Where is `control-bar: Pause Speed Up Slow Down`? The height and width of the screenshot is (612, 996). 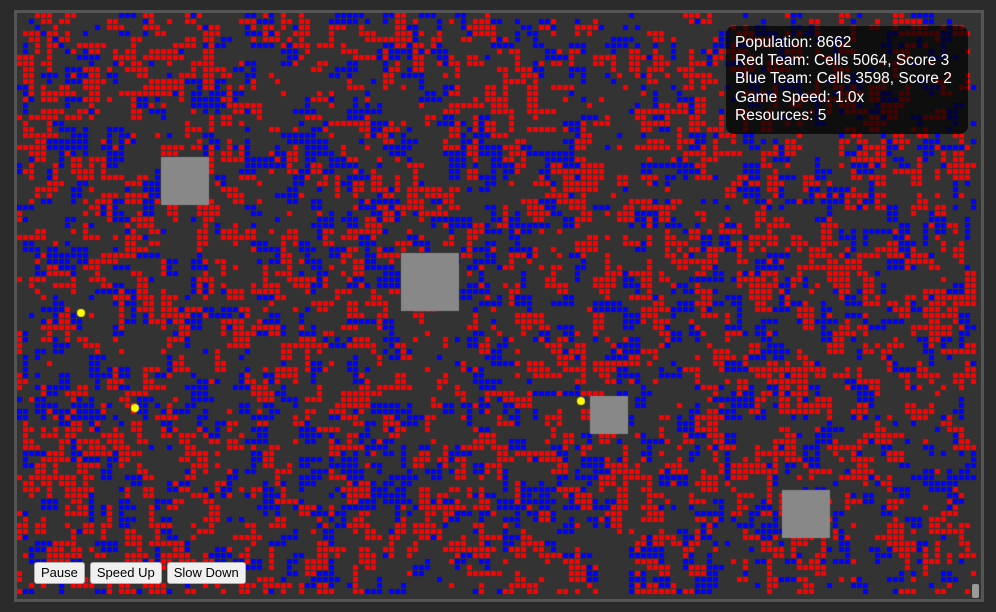
control-bar: Pause Speed Up Slow Down is located at coordinates (140, 573).